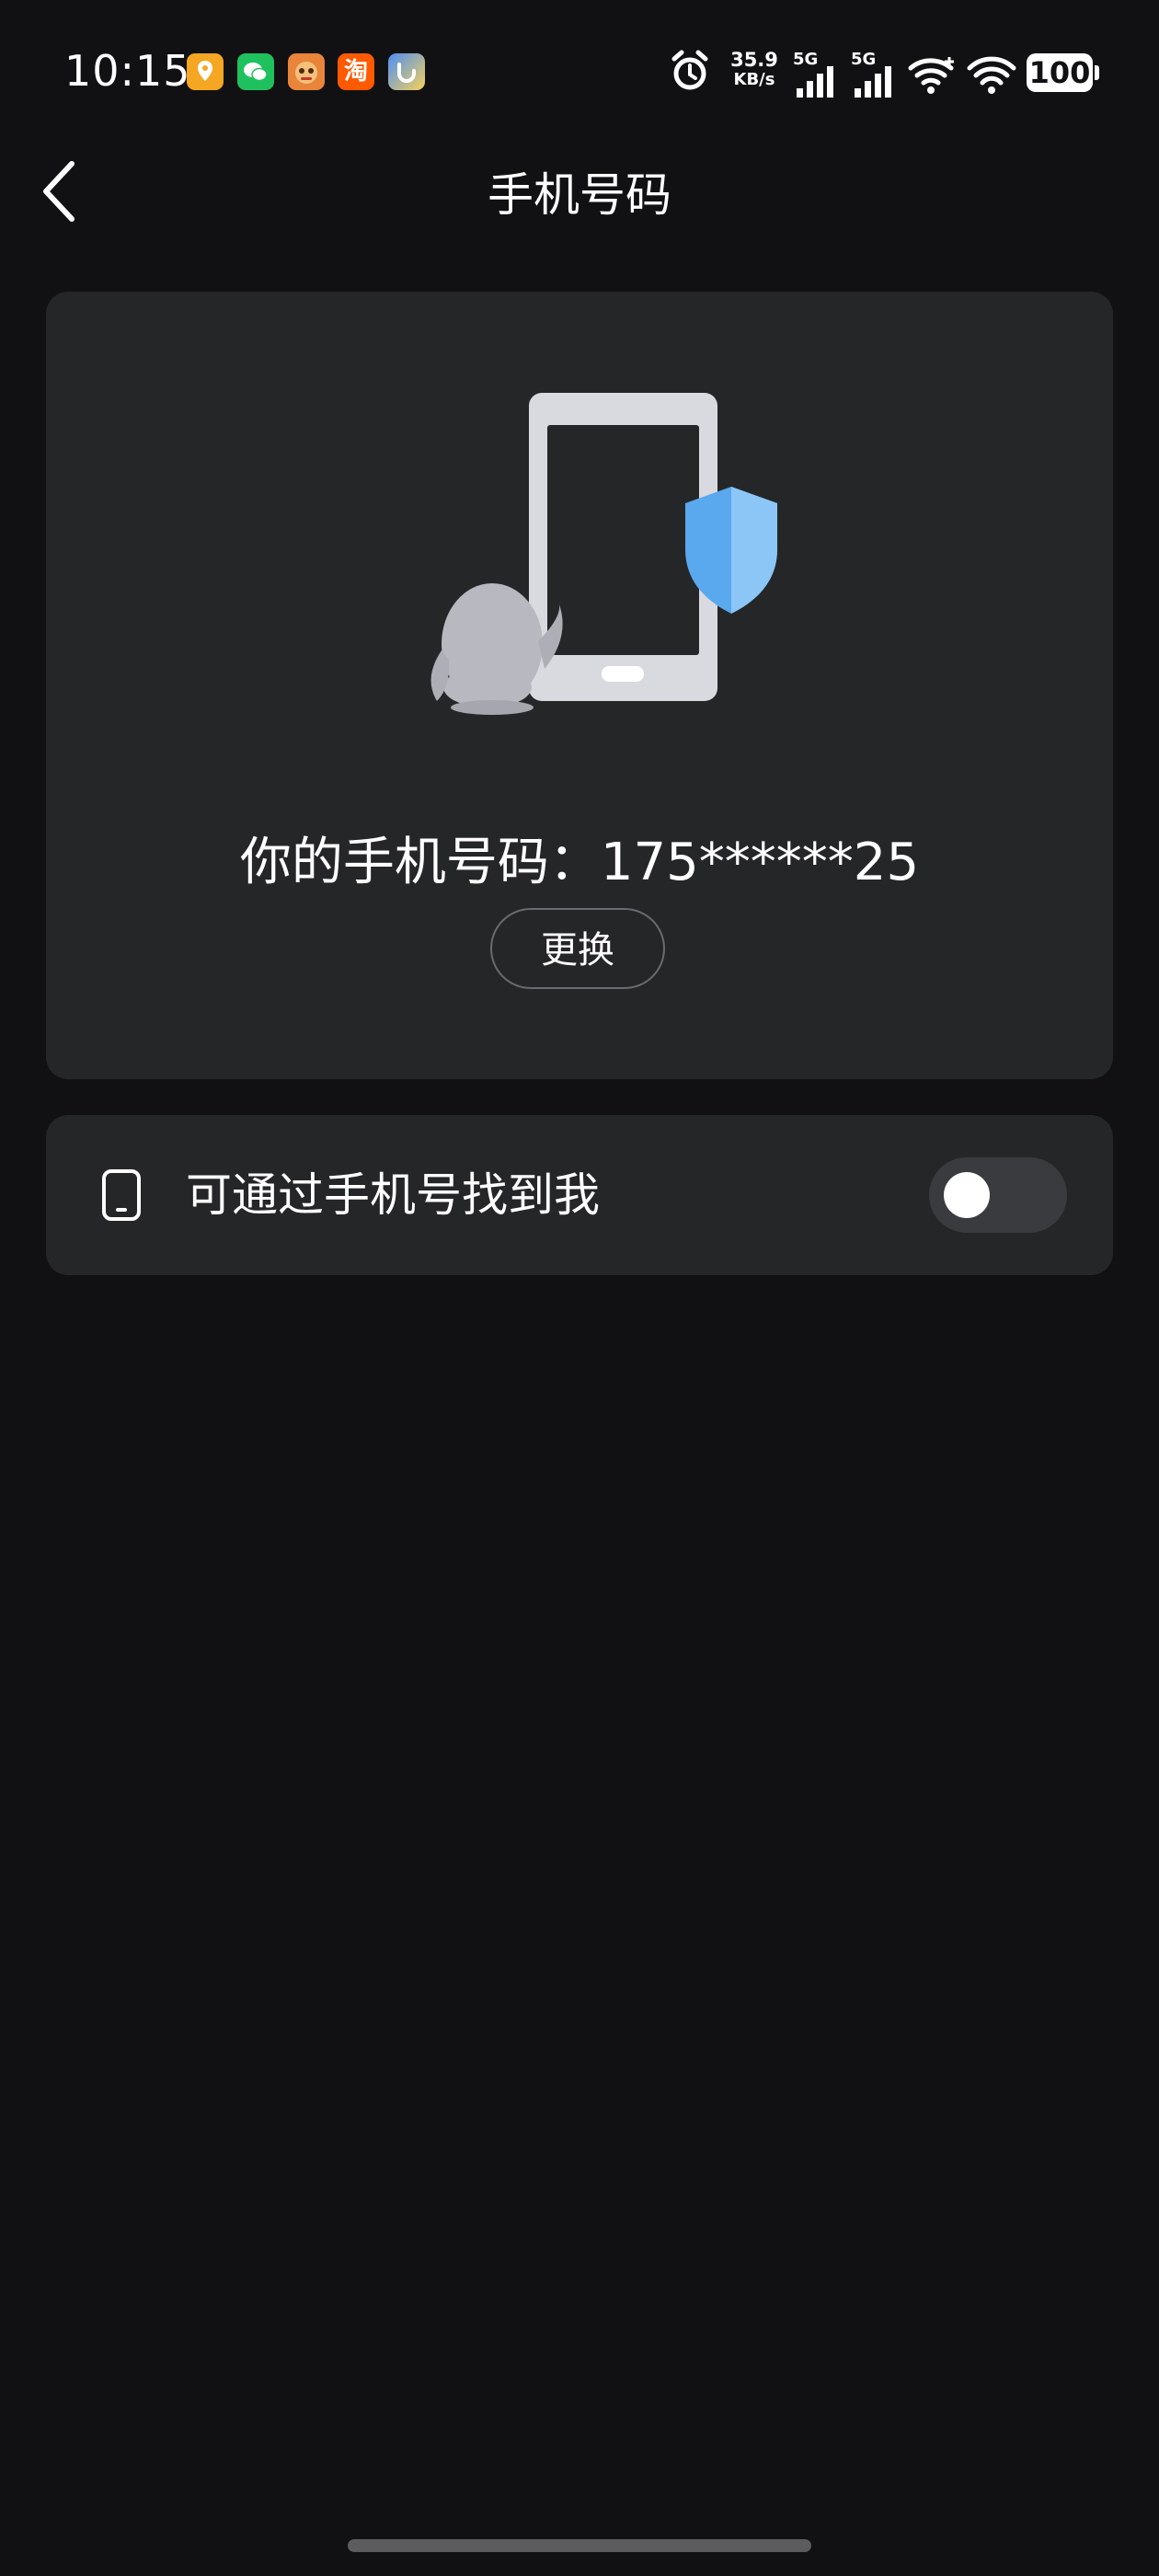 Image resolution: width=1159 pixels, height=2576 pixels. I want to click on battery-tip, so click(1097, 72).